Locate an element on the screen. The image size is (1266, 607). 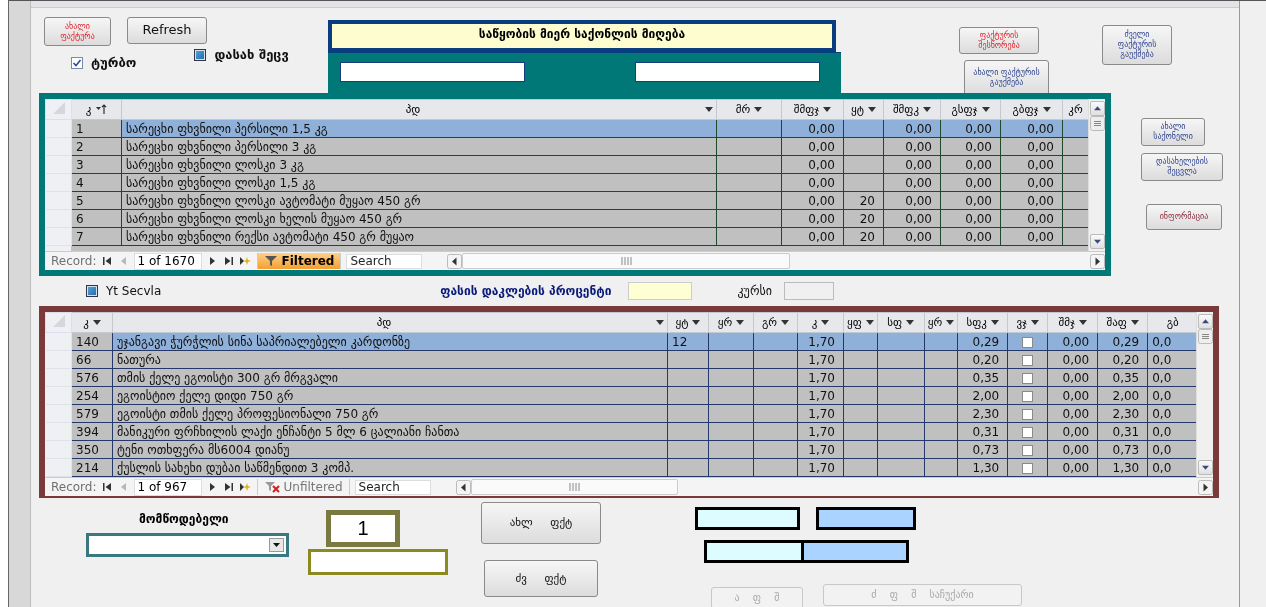
table-row: 66 ნათურა 1,70 0,20 0,00 0,20 0,0 is located at coordinates (620, 359).